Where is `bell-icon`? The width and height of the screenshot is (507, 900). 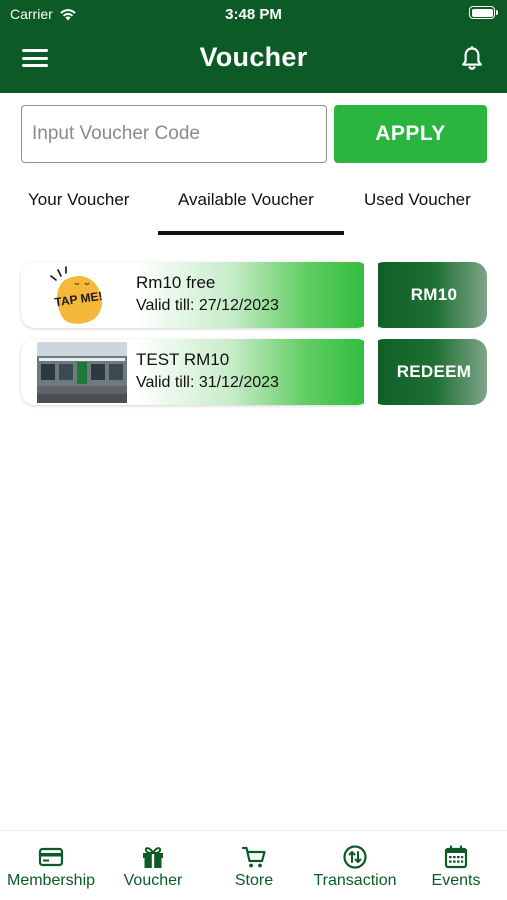 bell-icon is located at coordinates (472, 59).